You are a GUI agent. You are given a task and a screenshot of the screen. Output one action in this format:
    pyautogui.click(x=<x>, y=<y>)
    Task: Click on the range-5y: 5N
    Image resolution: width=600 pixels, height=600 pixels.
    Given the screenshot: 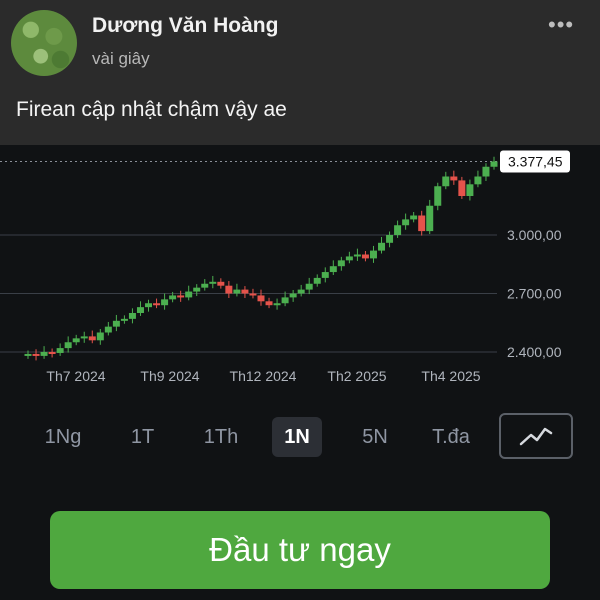 What is the action you would take?
    pyautogui.click(x=375, y=437)
    